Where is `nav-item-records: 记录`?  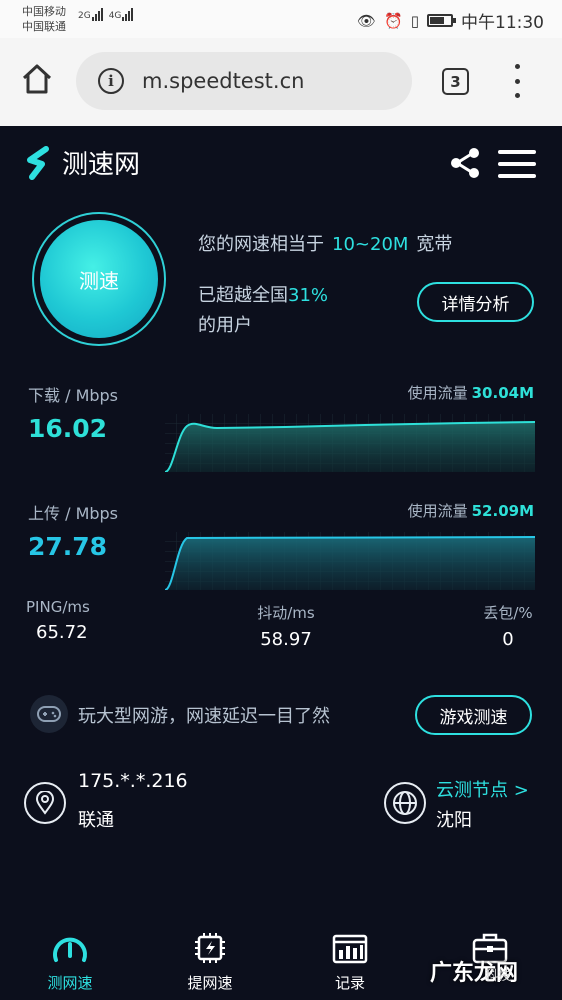 nav-item-records: 记录 is located at coordinates (350, 960).